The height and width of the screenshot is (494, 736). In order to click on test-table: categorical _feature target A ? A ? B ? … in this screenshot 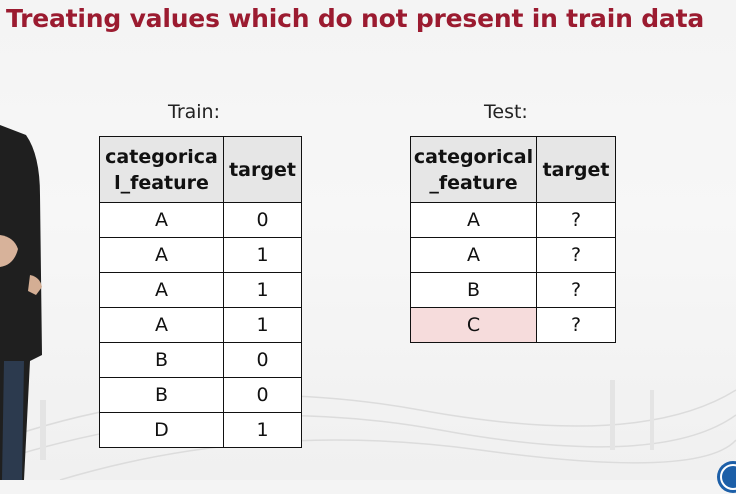, I will do `click(513, 239)`.